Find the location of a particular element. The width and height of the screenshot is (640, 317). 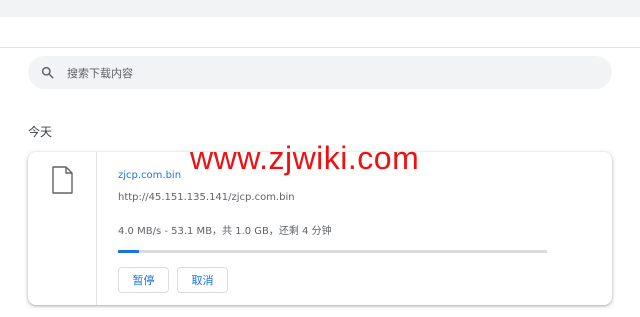

search-icon is located at coordinates (47, 72).